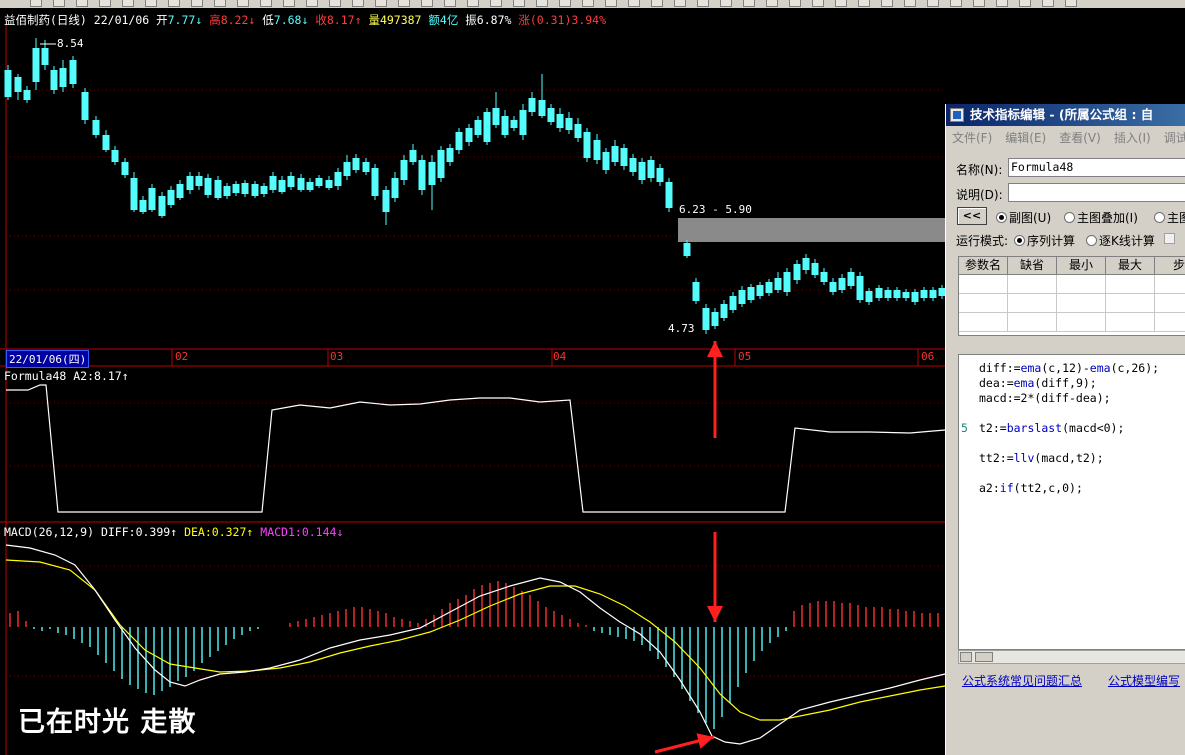 The height and width of the screenshot is (755, 1185). What do you see at coordinates (1169, 217) in the screenshot?
I see `view-option-main: 主图` at bounding box center [1169, 217].